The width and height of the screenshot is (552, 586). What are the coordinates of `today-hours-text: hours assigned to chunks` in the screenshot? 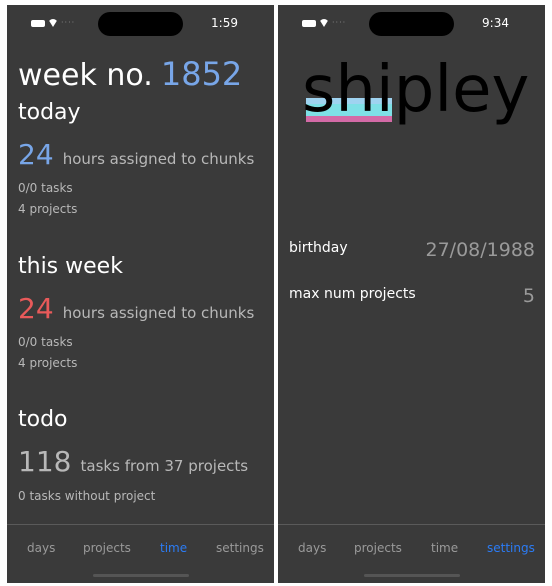 It's located at (158, 159).